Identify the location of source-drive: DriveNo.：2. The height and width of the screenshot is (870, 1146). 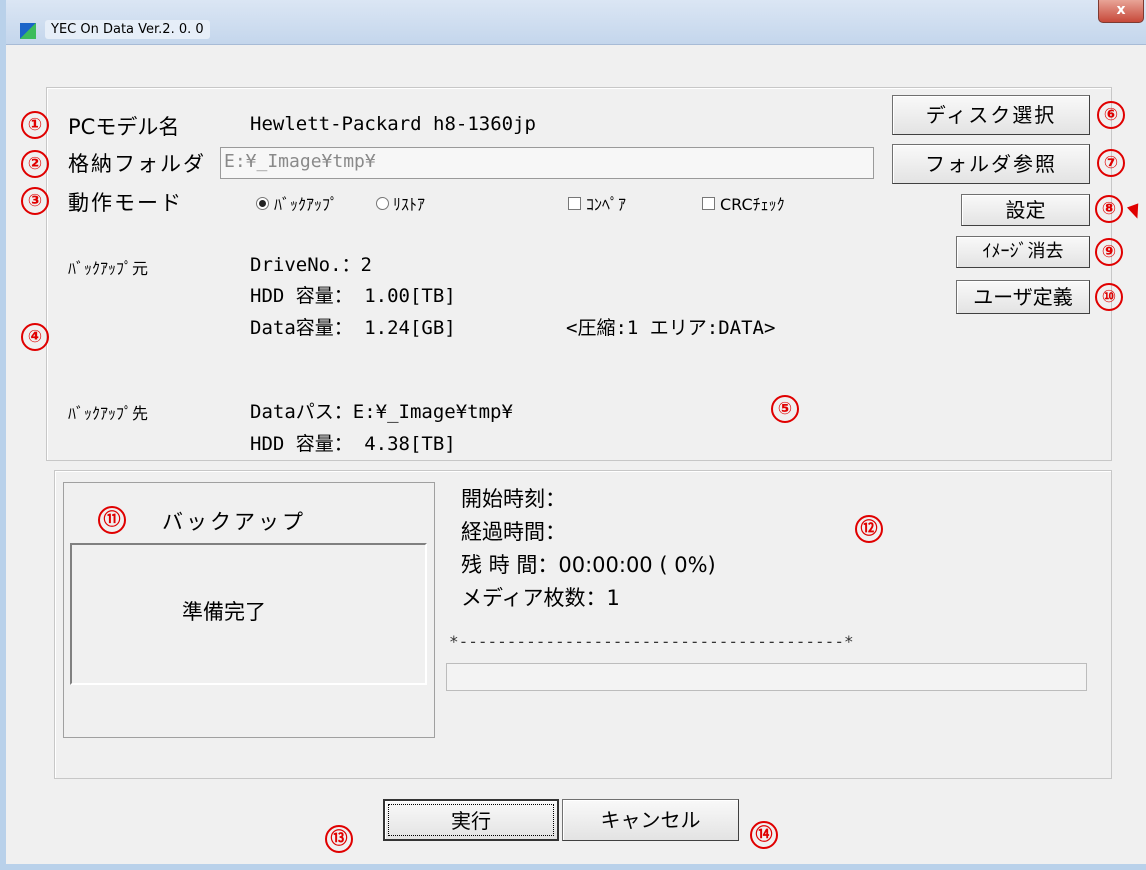
(311, 265).